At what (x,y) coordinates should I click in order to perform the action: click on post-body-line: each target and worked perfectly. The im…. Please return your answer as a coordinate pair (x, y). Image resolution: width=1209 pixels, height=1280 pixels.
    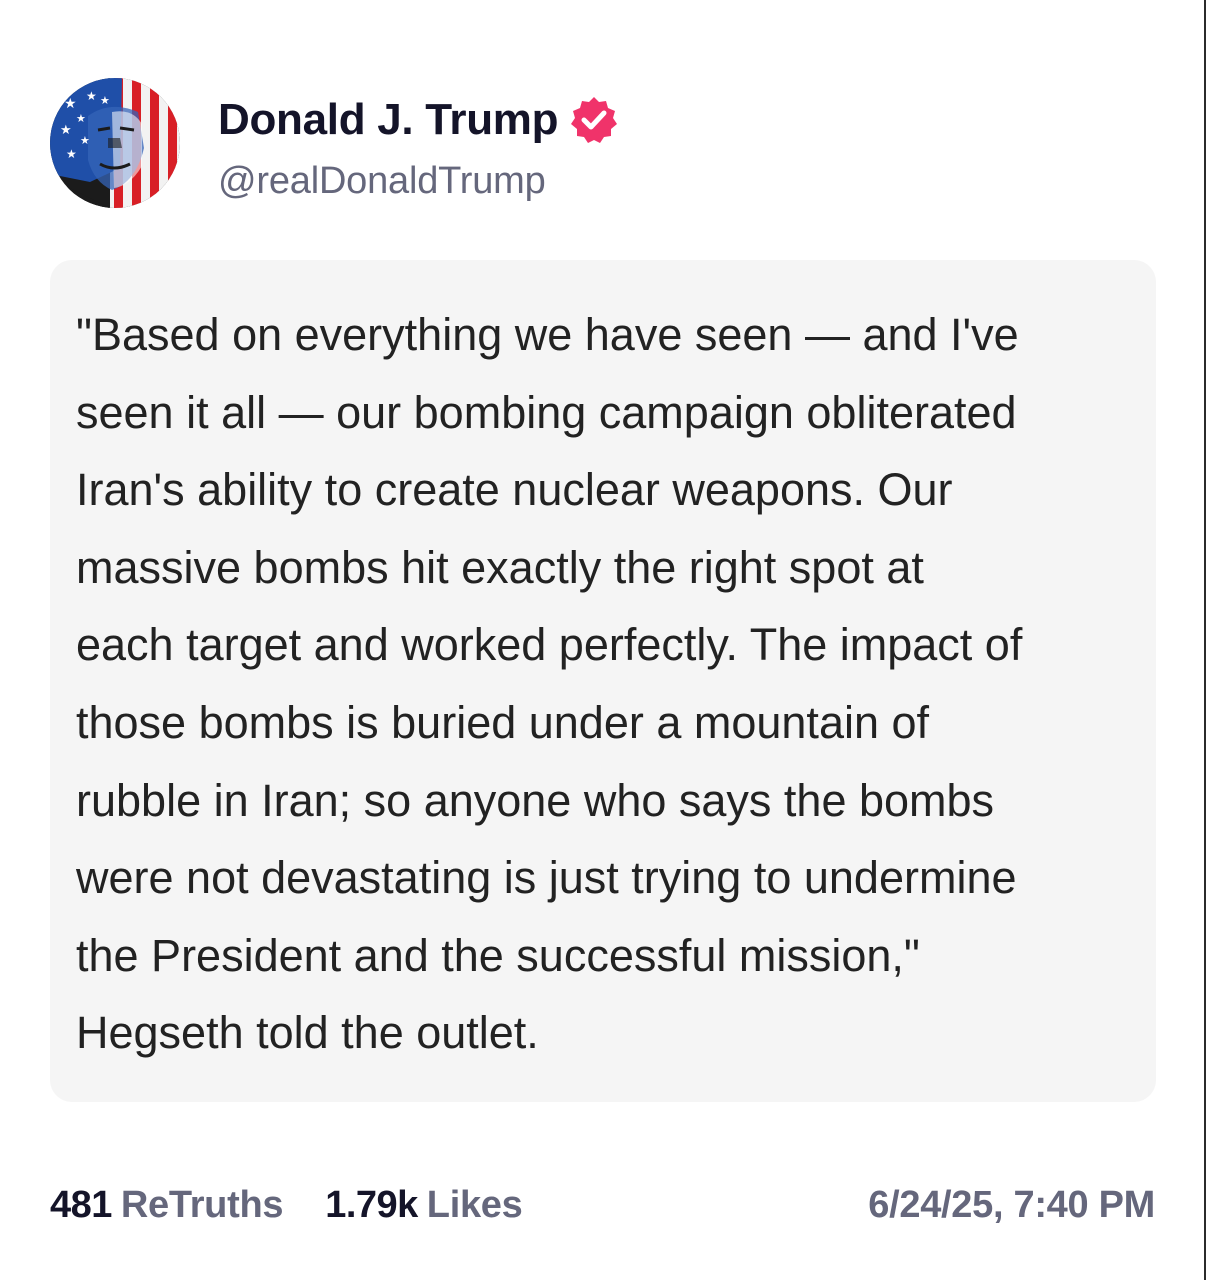
    Looking at the image, I should click on (549, 645).